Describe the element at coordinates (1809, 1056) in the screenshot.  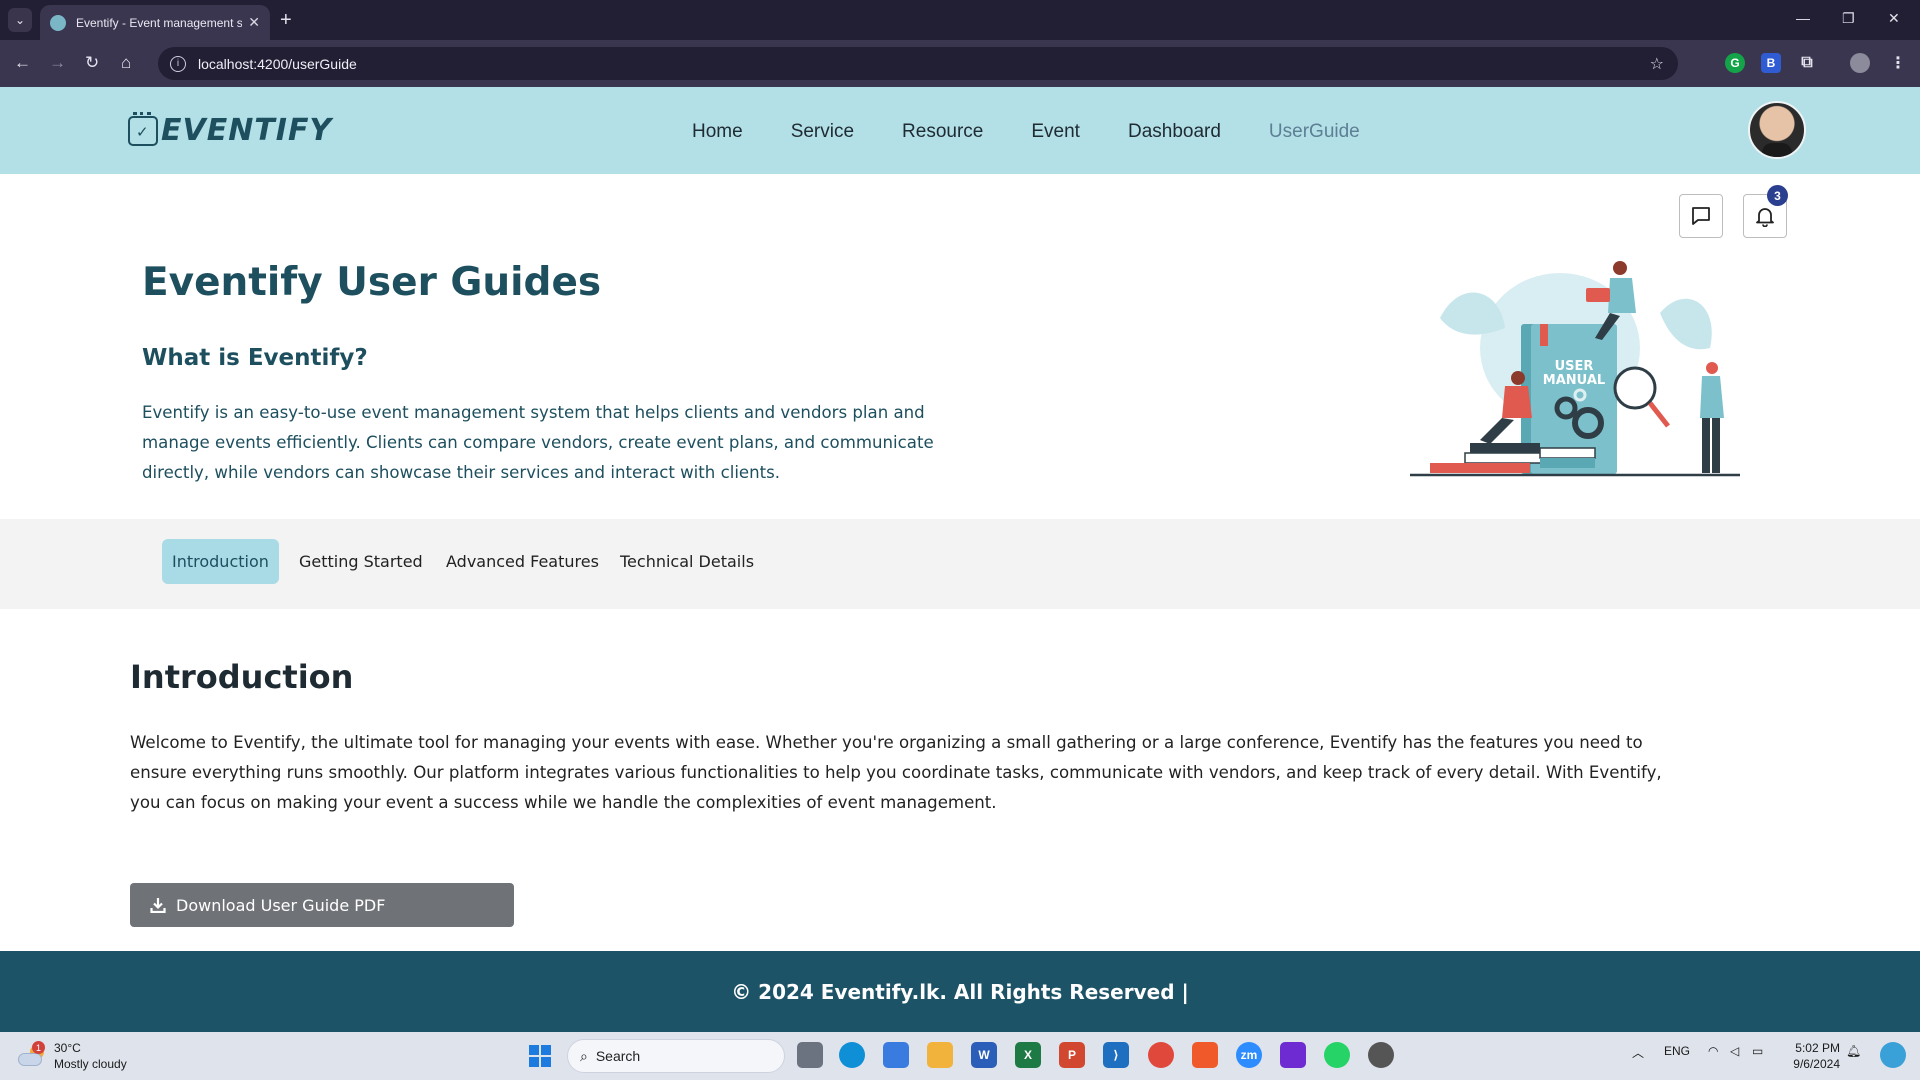
I see `system-clock: 5:02 PM 9/6/2024` at that location.